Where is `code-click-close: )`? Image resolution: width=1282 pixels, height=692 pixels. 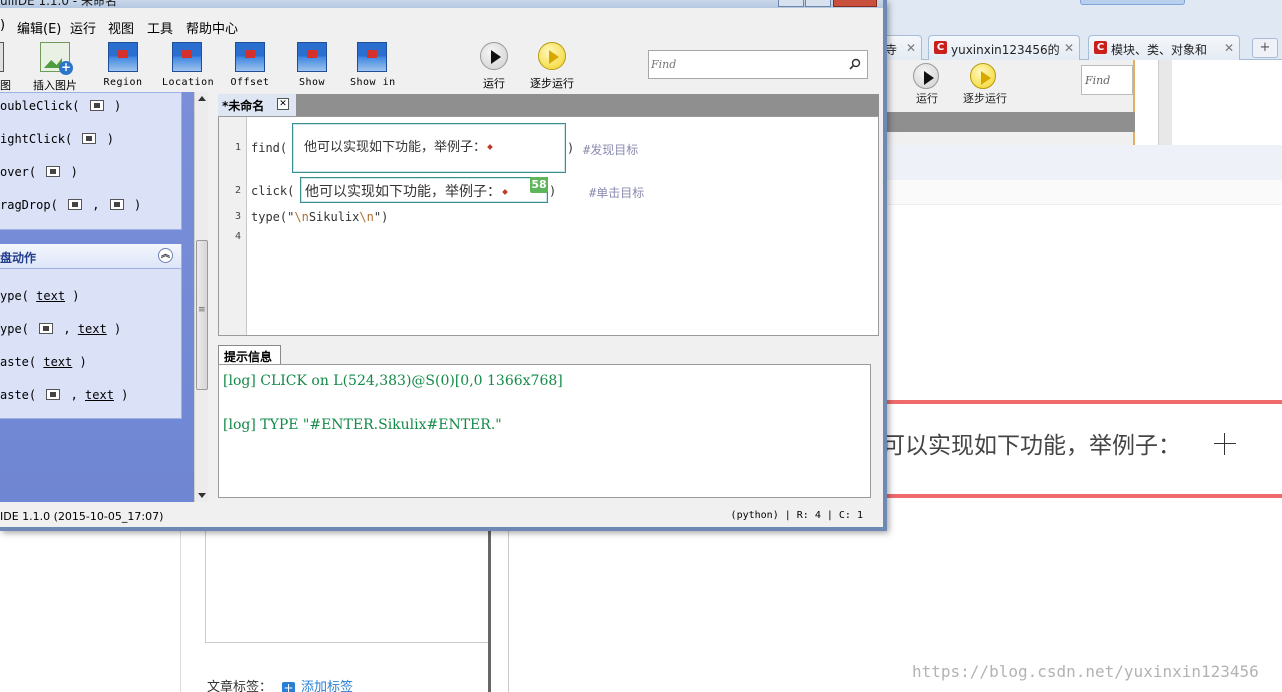
code-click-close: ) is located at coordinates (553, 191).